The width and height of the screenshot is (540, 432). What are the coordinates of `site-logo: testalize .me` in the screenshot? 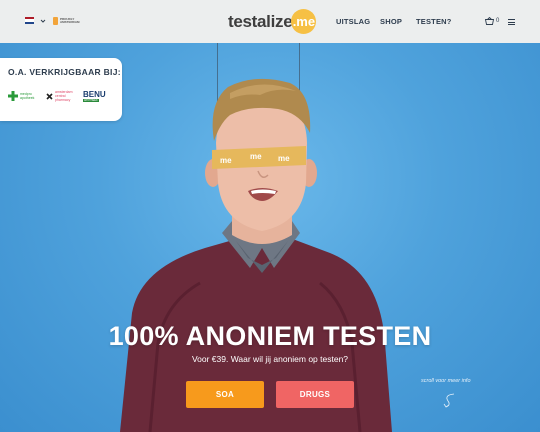 It's located at (273, 21).